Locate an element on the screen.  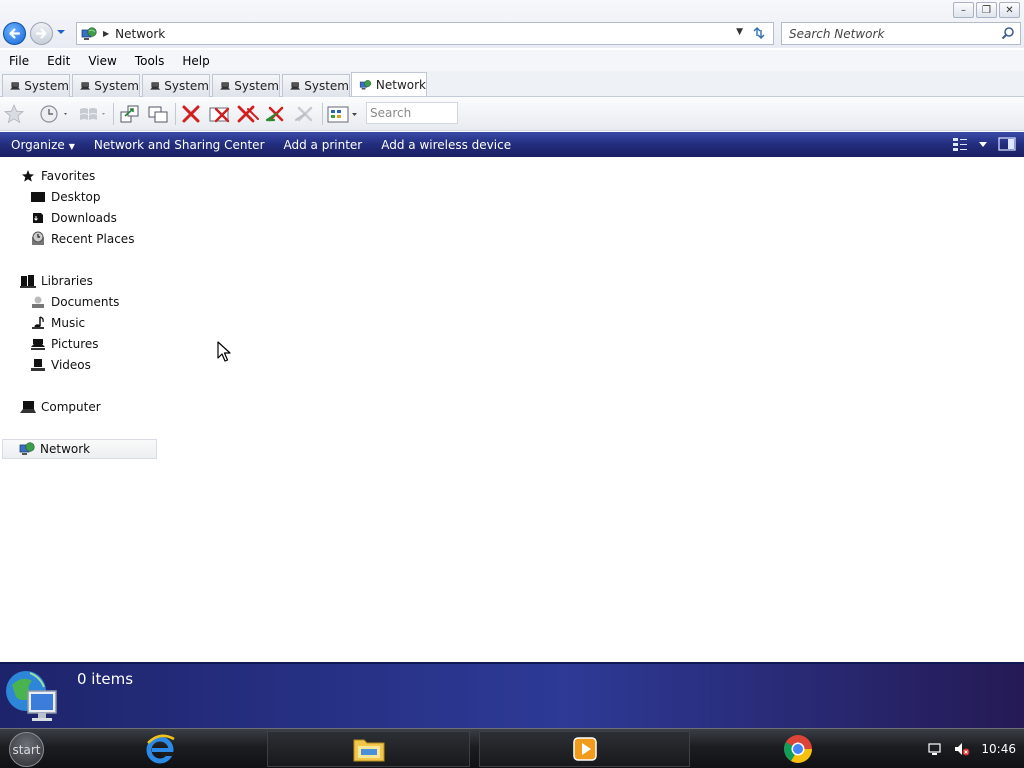
nav-downloads-label: Downloads is located at coordinates (84, 218).